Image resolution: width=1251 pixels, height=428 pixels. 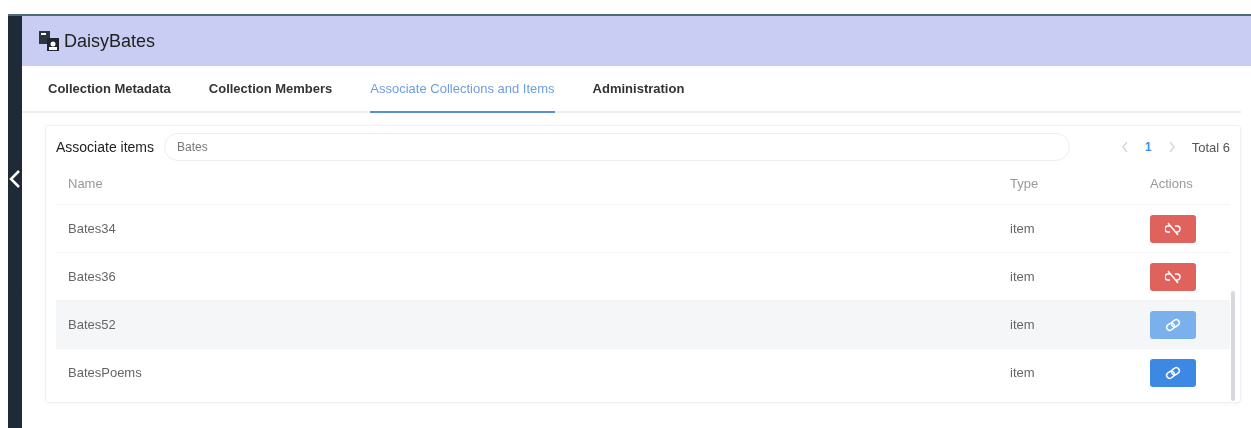 I want to click on scrollbar, so click(x=1233, y=346).